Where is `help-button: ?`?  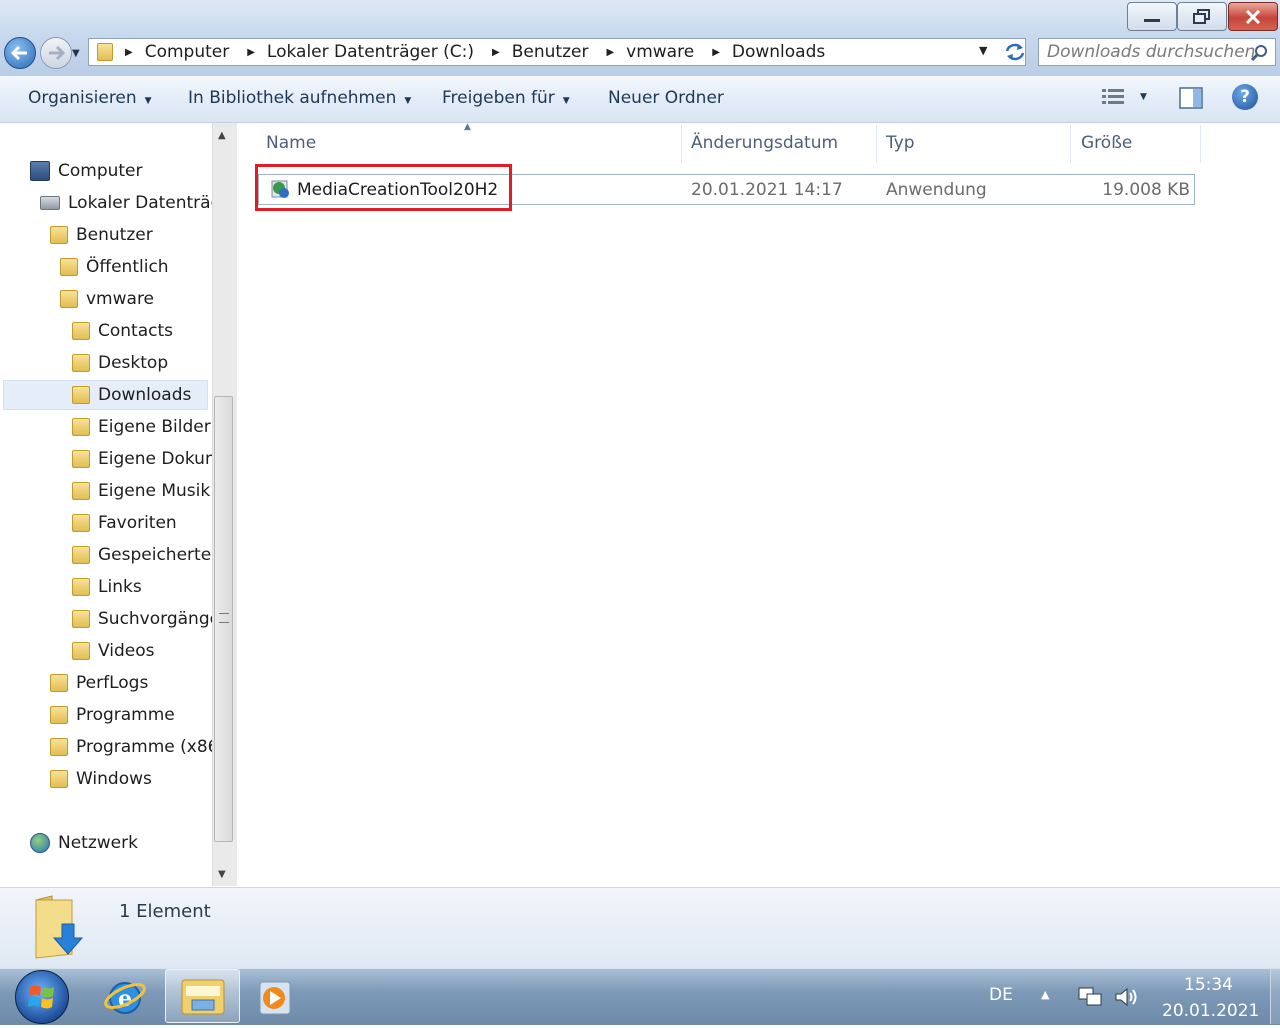
help-button: ? is located at coordinates (1245, 97).